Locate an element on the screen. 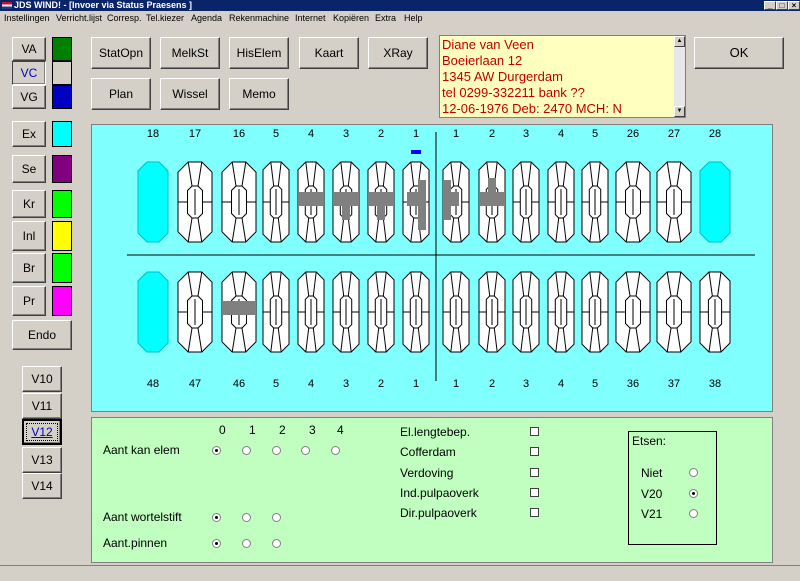  visit-button-v13: V13 is located at coordinates (42, 460).